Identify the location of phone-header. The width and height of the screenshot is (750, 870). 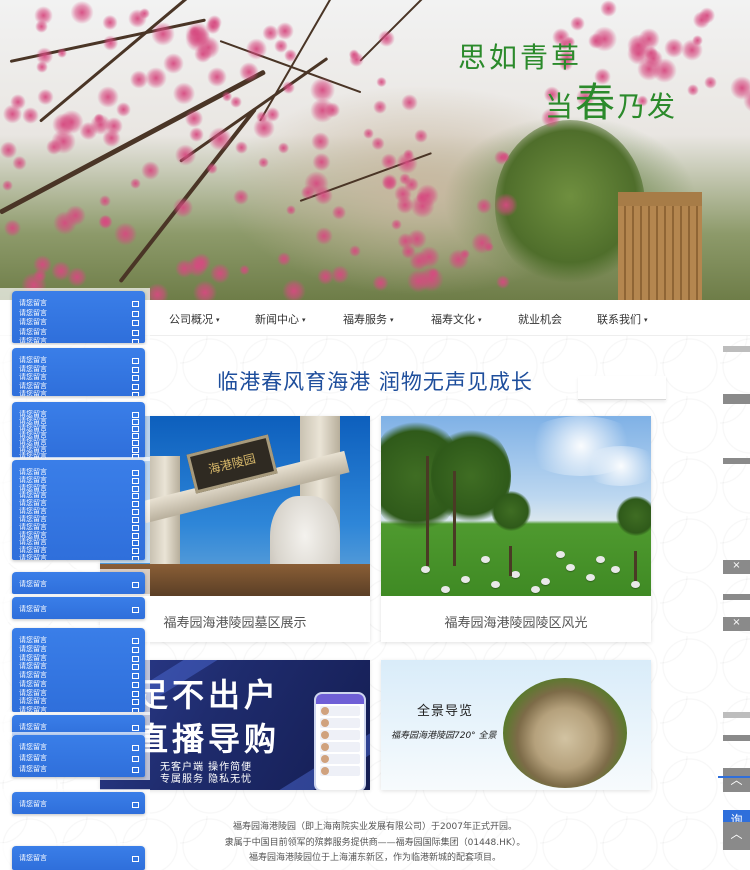
(340, 699).